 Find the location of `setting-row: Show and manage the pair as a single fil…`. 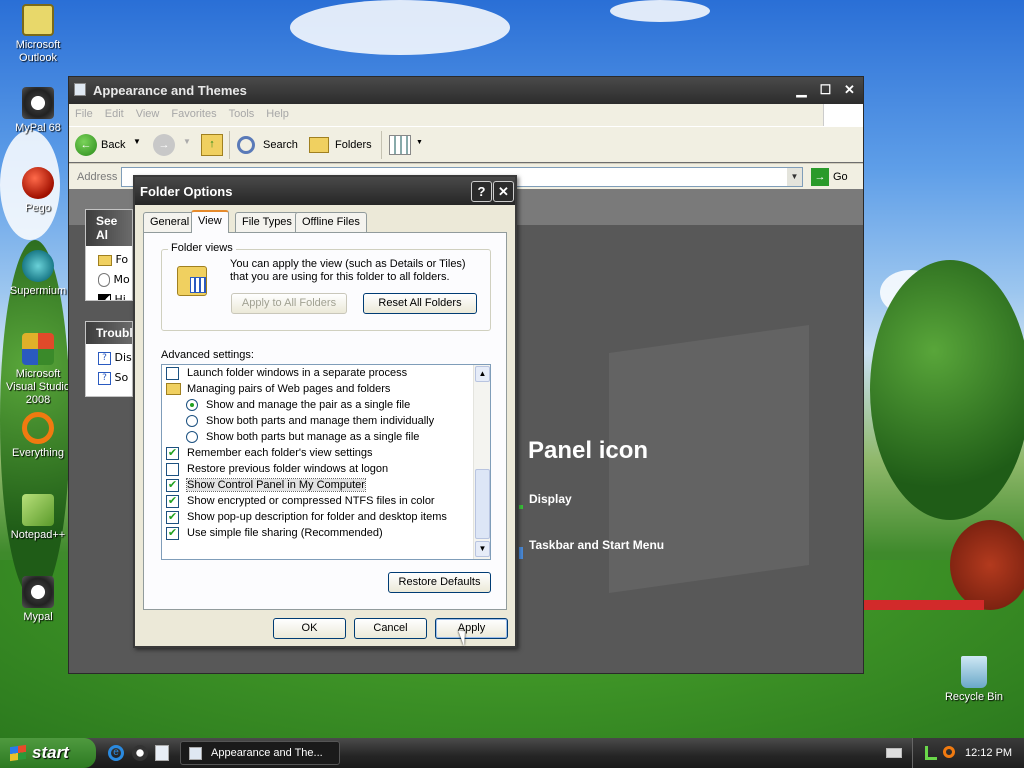

setting-row: Show and manage the pair as a single fil… is located at coordinates (298, 405).